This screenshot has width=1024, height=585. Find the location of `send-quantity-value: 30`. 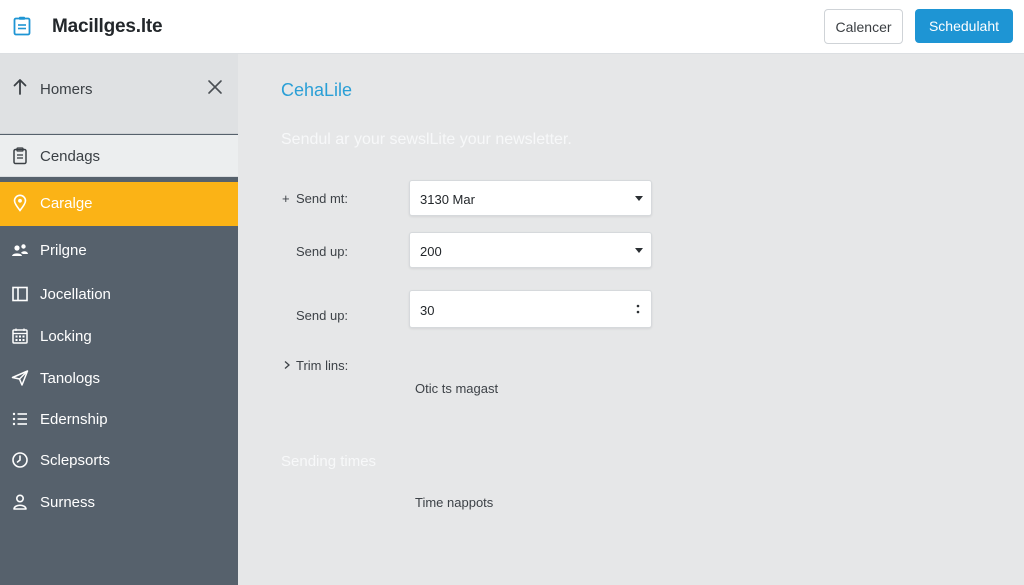

send-quantity-value: 30 is located at coordinates (427, 310).